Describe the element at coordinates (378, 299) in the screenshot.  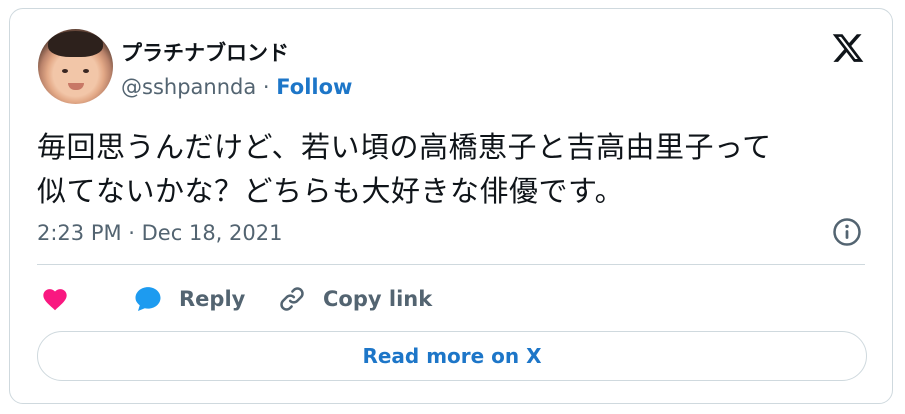
I see `copy-link-label: Copy link` at that location.